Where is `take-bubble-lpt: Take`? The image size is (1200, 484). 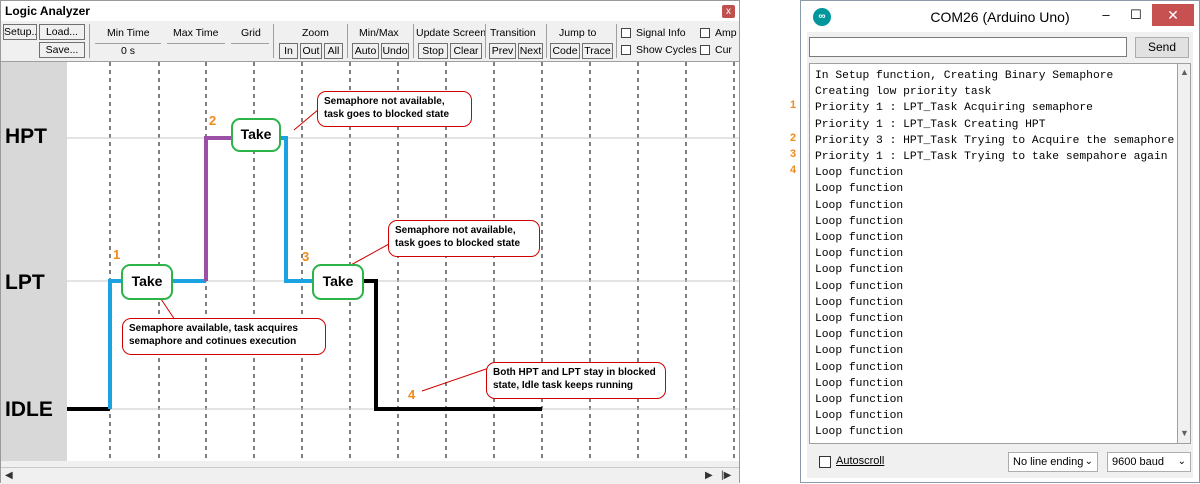 take-bubble-lpt: Take is located at coordinates (147, 282).